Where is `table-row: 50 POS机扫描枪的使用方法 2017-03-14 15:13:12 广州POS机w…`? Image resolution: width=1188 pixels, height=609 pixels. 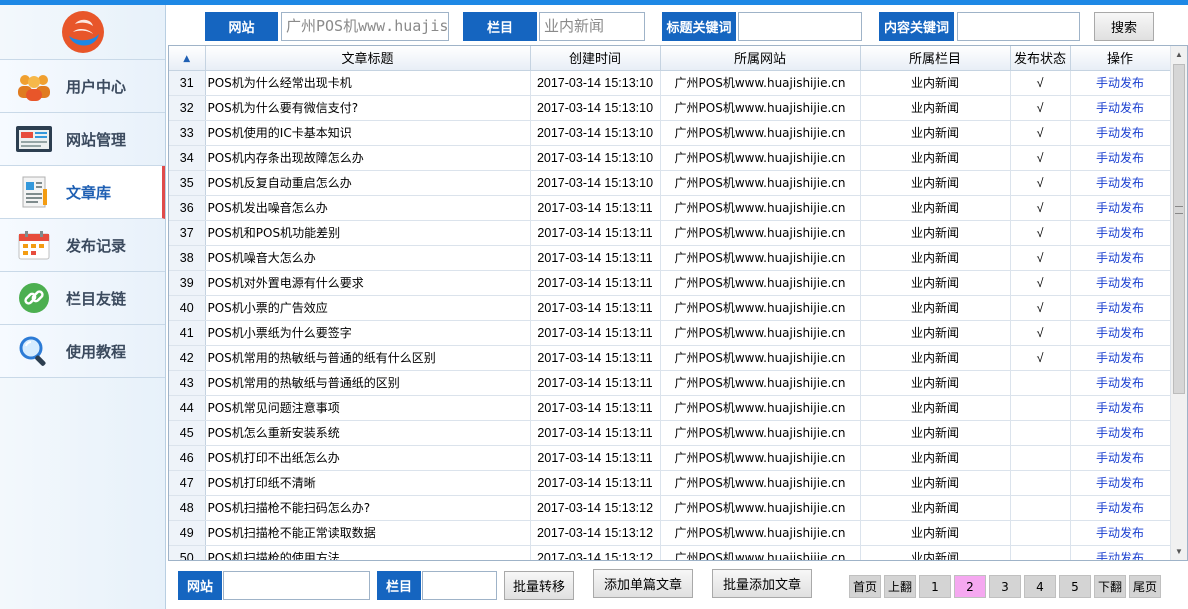 table-row: 50 POS机扫描枪的使用方法 2017-03-14 15:13:12 广州POS机w… is located at coordinates (670, 552).